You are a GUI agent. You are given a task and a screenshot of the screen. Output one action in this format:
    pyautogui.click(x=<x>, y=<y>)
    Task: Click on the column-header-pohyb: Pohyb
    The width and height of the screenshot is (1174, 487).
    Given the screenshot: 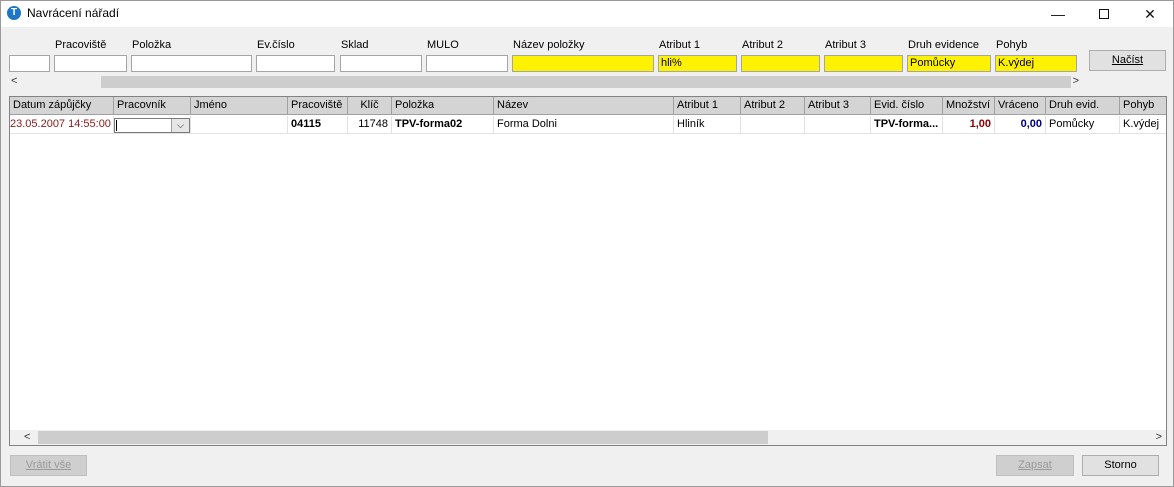 What is the action you would take?
    pyautogui.click(x=1143, y=106)
    